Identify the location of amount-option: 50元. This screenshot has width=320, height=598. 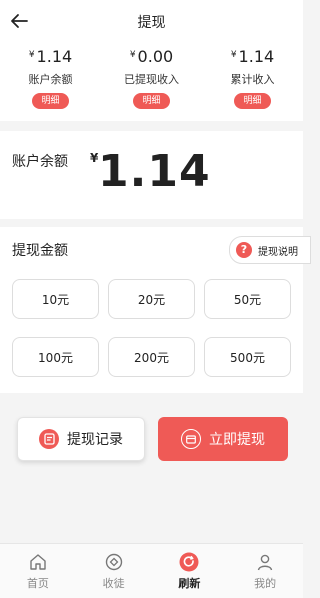
(247, 299).